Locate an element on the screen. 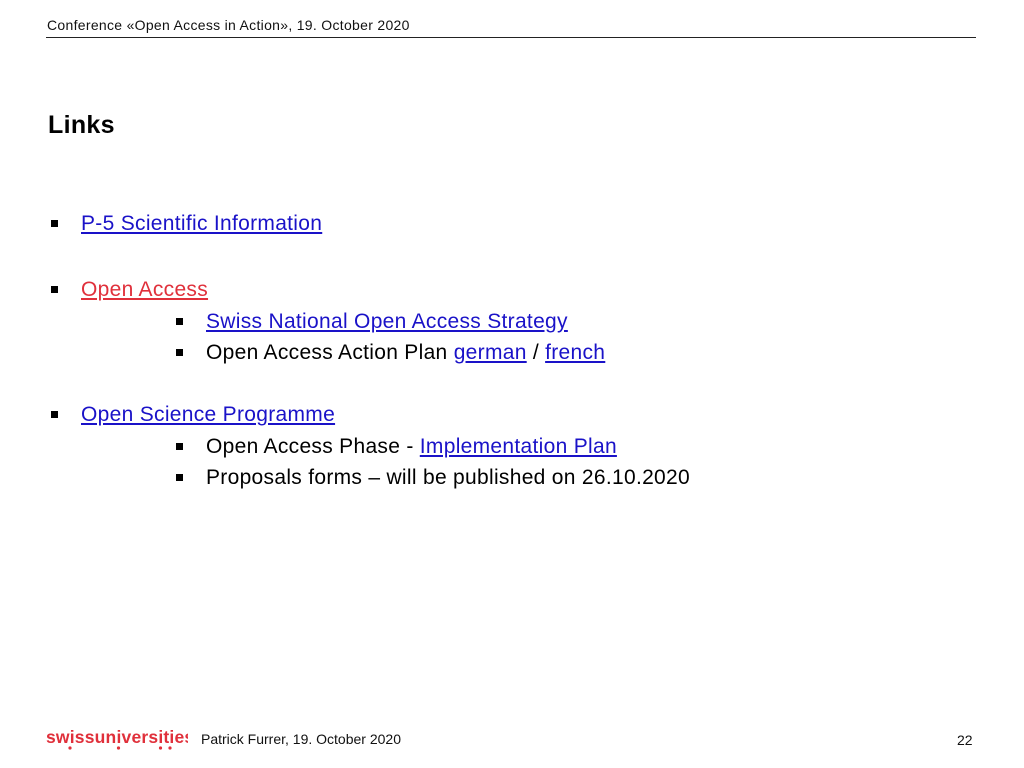  list-item-oa-phase: Open Access Phase - Implementation Plan is located at coordinates (411, 447).